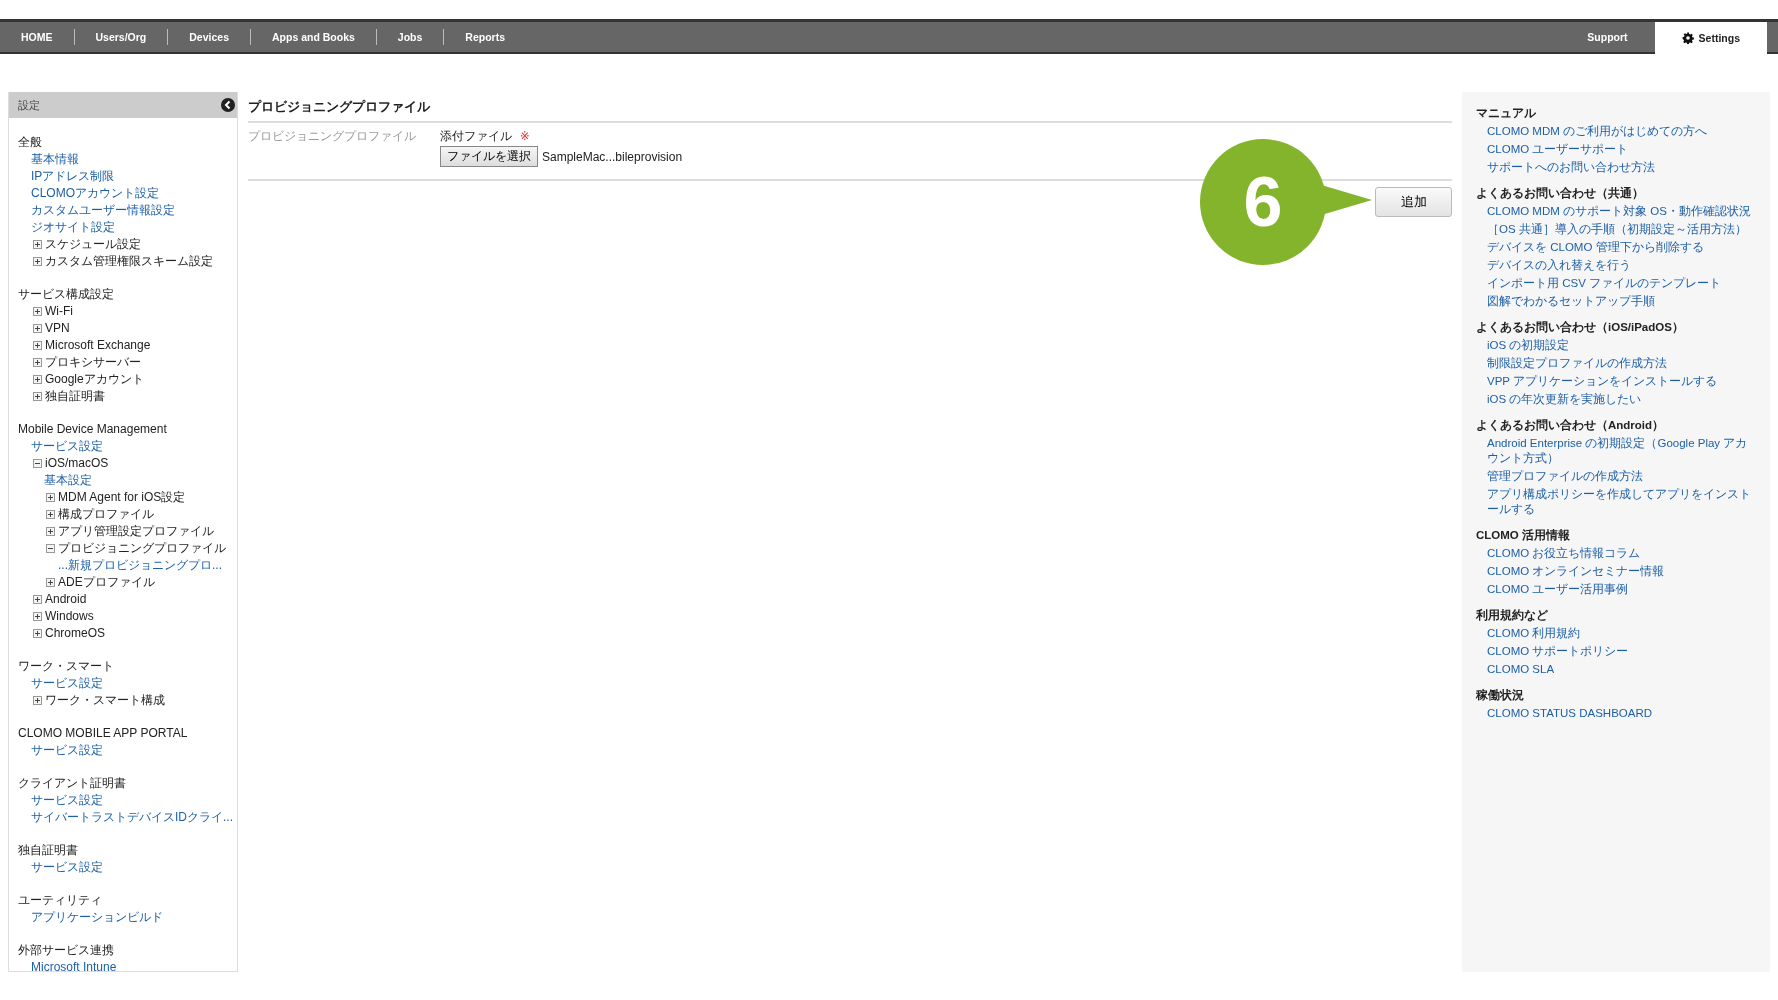  What do you see at coordinates (1616, 502) in the screenshot?
I see `help-link: アプリ構成ポリシーを作成してアプリをインストールする` at bounding box center [1616, 502].